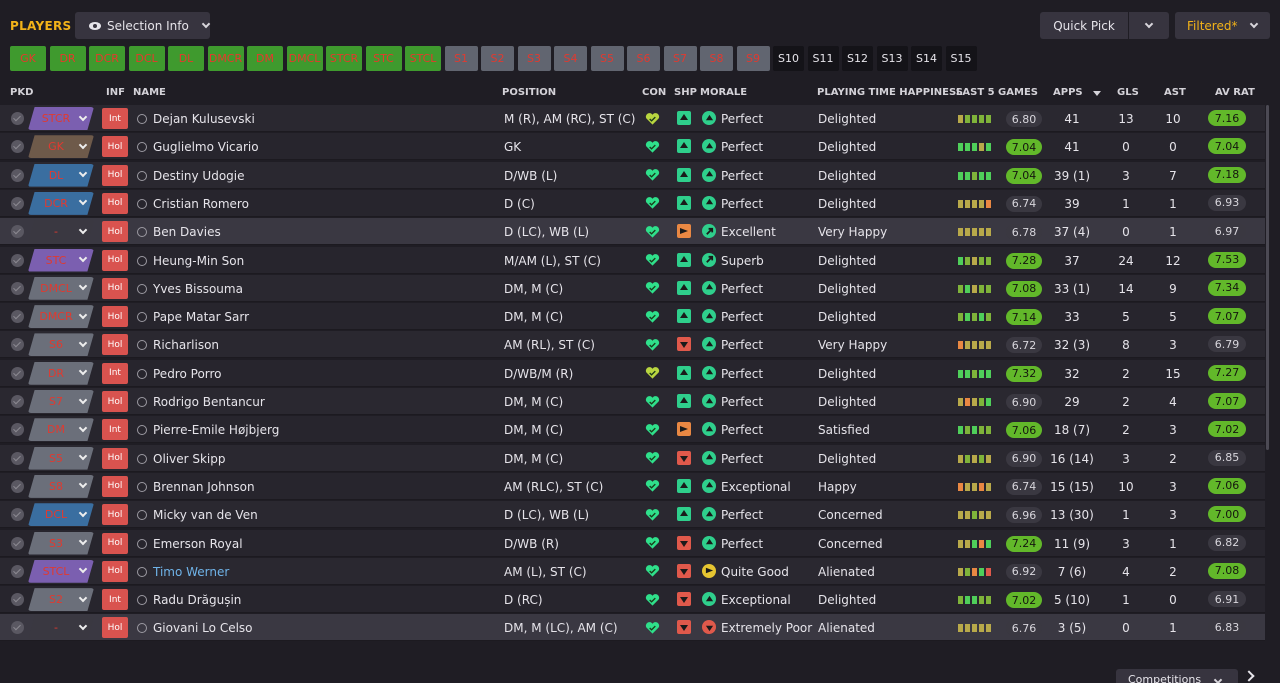 The height and width of the screenshot is (683, 1280). Describe the element at coordinates (203, 628) in the screenshot. I see `player-name: Giovani Lo Celso` at that location.